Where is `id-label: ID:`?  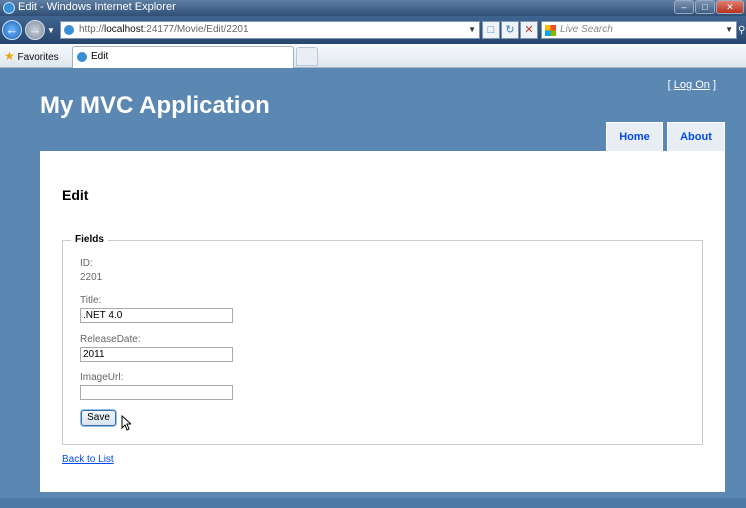
id-label: ID: is located at coordinates (86, 263).